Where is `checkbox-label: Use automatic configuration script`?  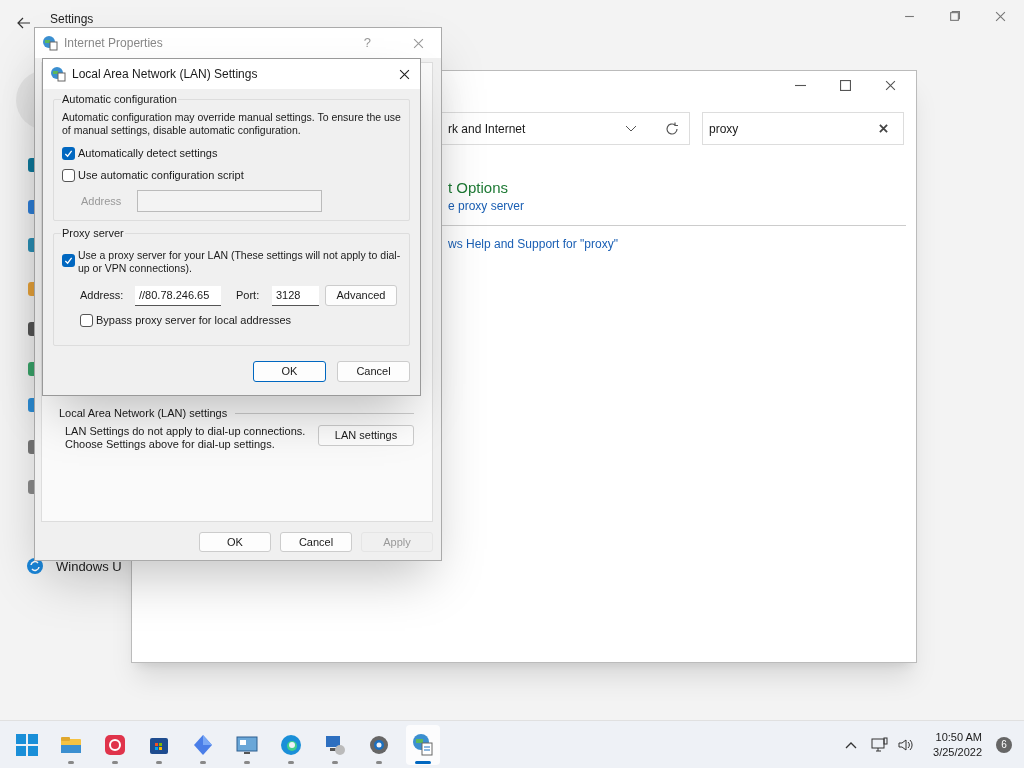 checkbox-label: Use automatic configuration script is located at coordinates (161, 175).